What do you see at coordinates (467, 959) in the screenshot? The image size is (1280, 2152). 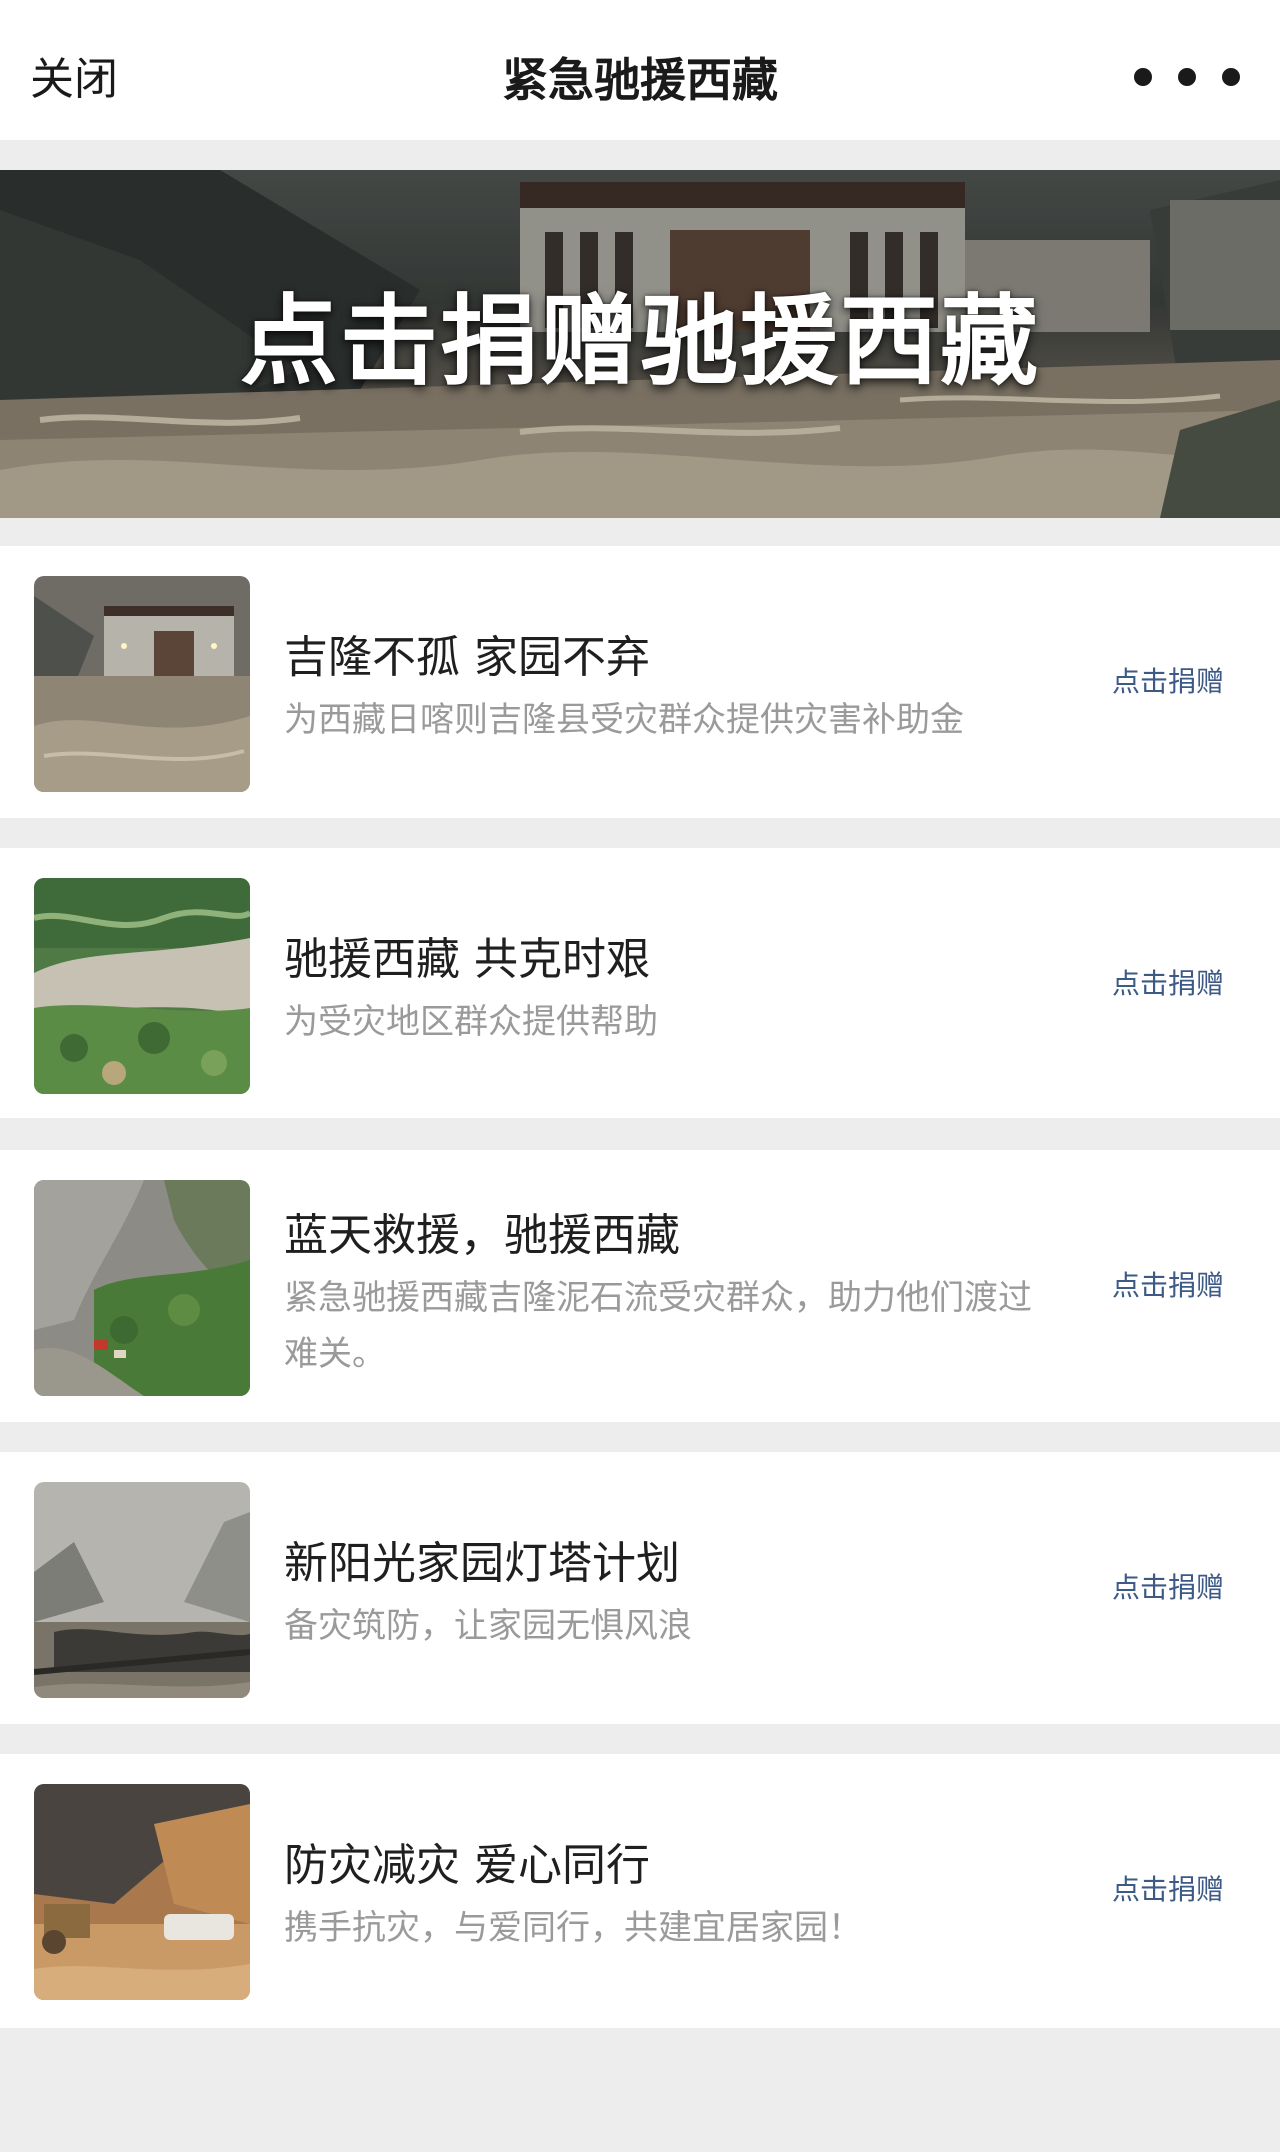 I see `item-title: 驰援西藏 共克时艰` at bounding box center [467, 959].